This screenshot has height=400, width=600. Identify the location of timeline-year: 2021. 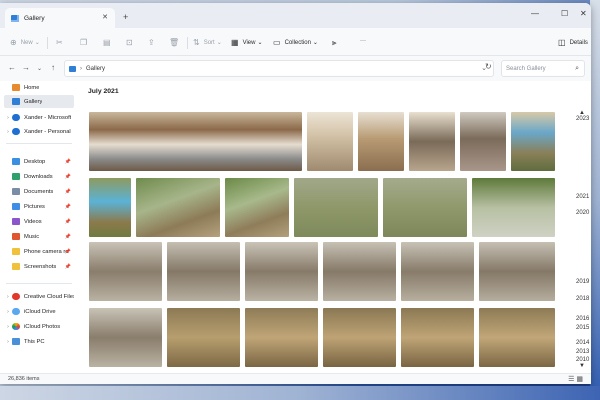
(582, 197).